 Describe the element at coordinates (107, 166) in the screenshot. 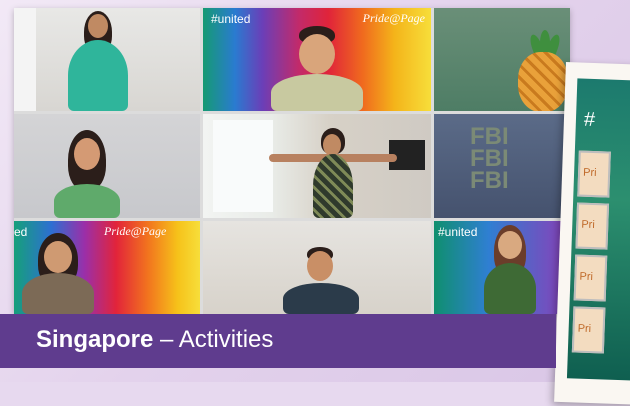

I see `video-tile-woman-smiling` at that location.